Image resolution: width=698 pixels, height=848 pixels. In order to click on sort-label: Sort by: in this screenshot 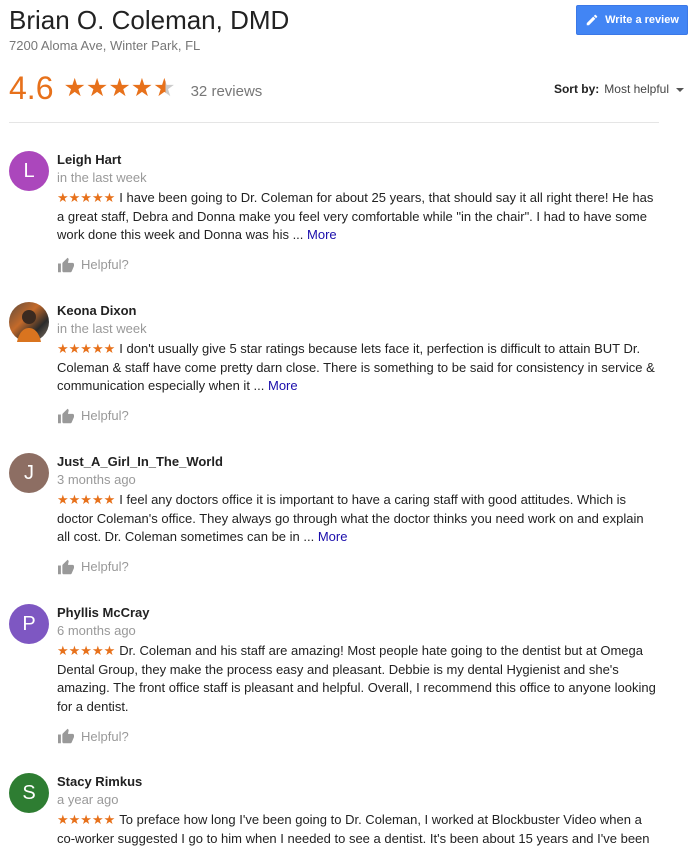, I will do `click(576, 89)`.